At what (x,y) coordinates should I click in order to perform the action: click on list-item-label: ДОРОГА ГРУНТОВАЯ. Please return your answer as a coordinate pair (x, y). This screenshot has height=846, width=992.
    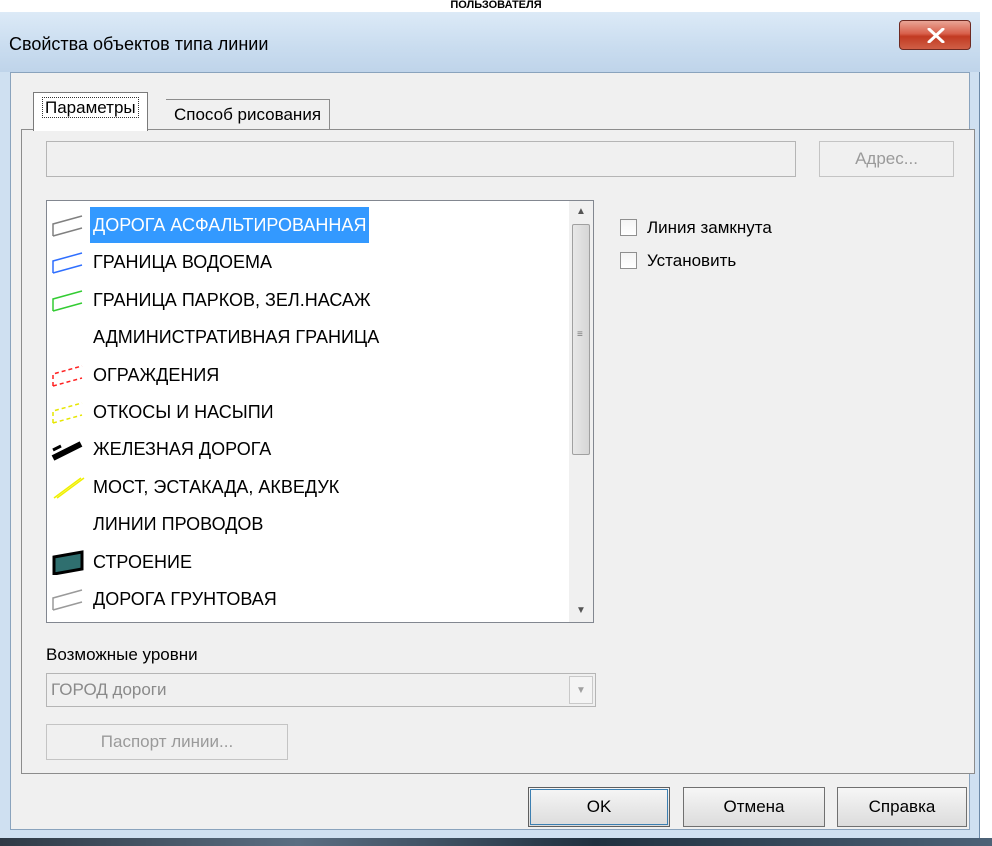
    Looking at the image, I should click on (185, 599).